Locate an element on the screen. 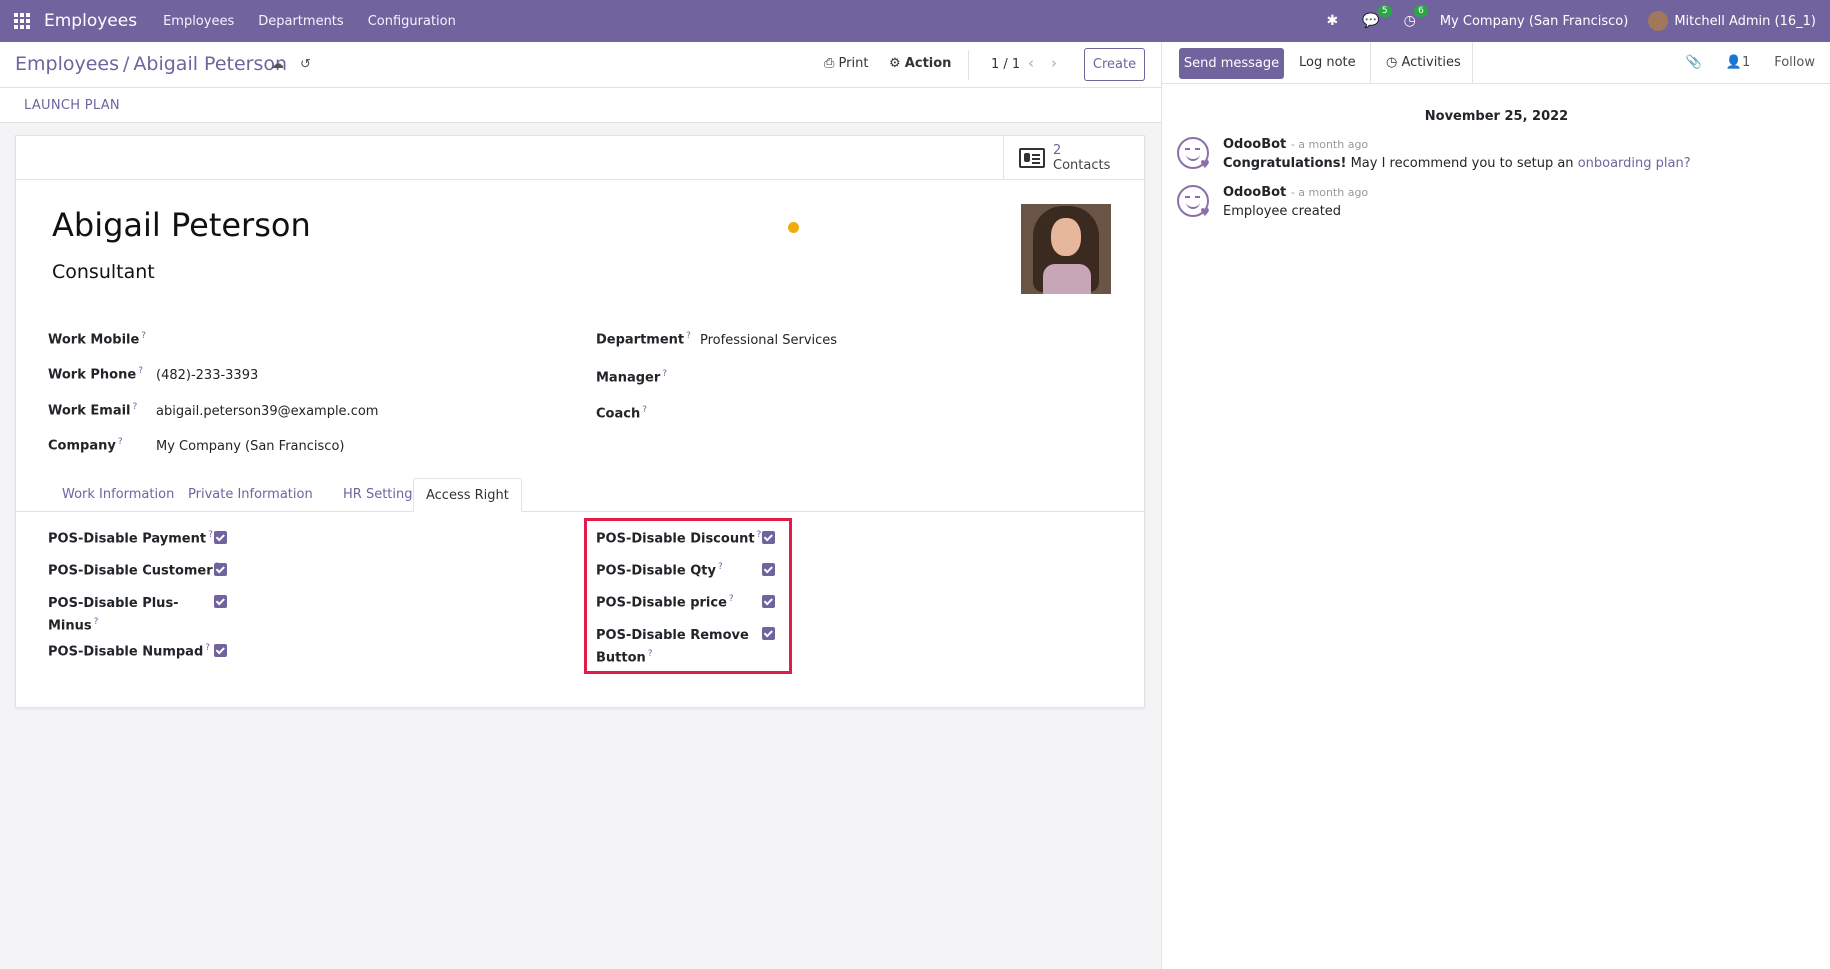 This screenshot has height=969, width=1830. send-message-button: Send message is located at coordinates (1231, 63).